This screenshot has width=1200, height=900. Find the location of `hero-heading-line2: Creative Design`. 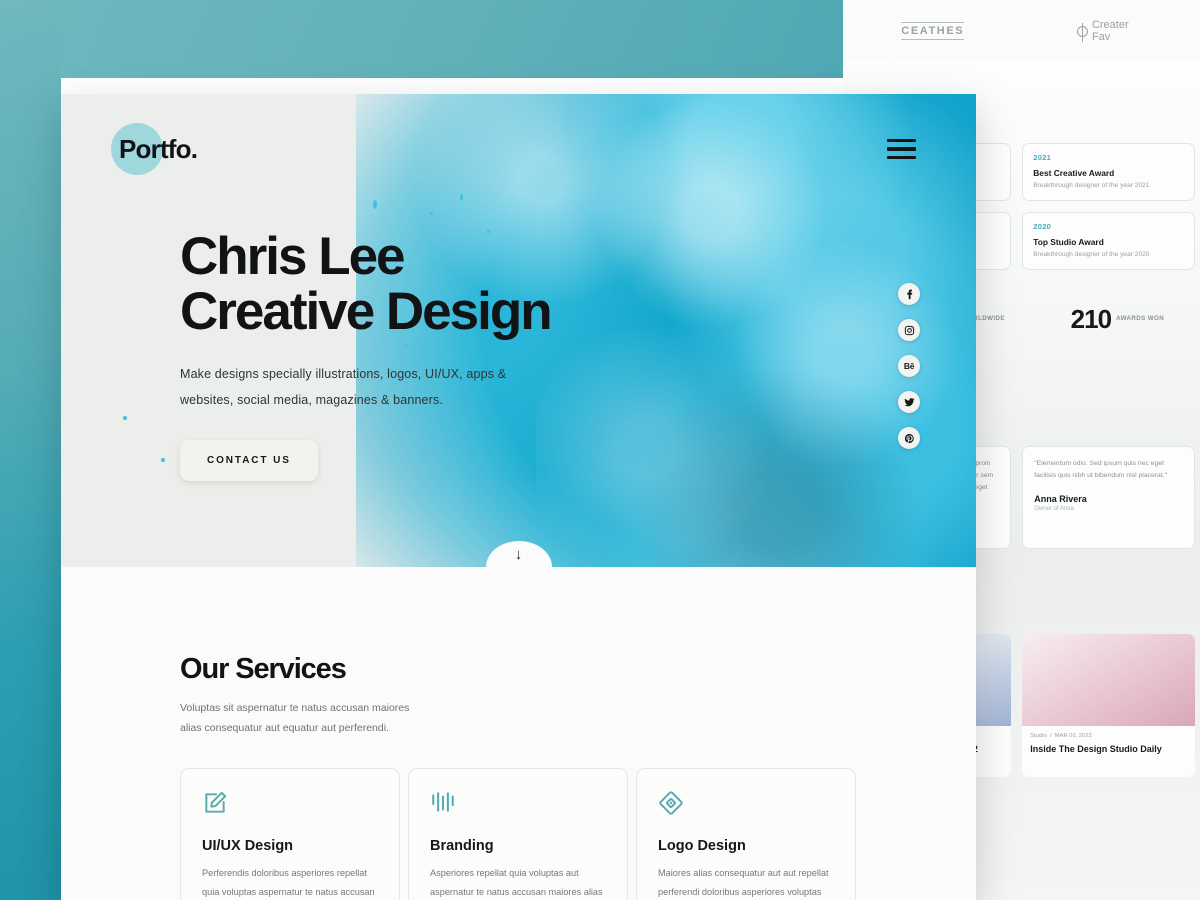

hero-heading-line2: Creative Design is located at coordinates (366, 311).